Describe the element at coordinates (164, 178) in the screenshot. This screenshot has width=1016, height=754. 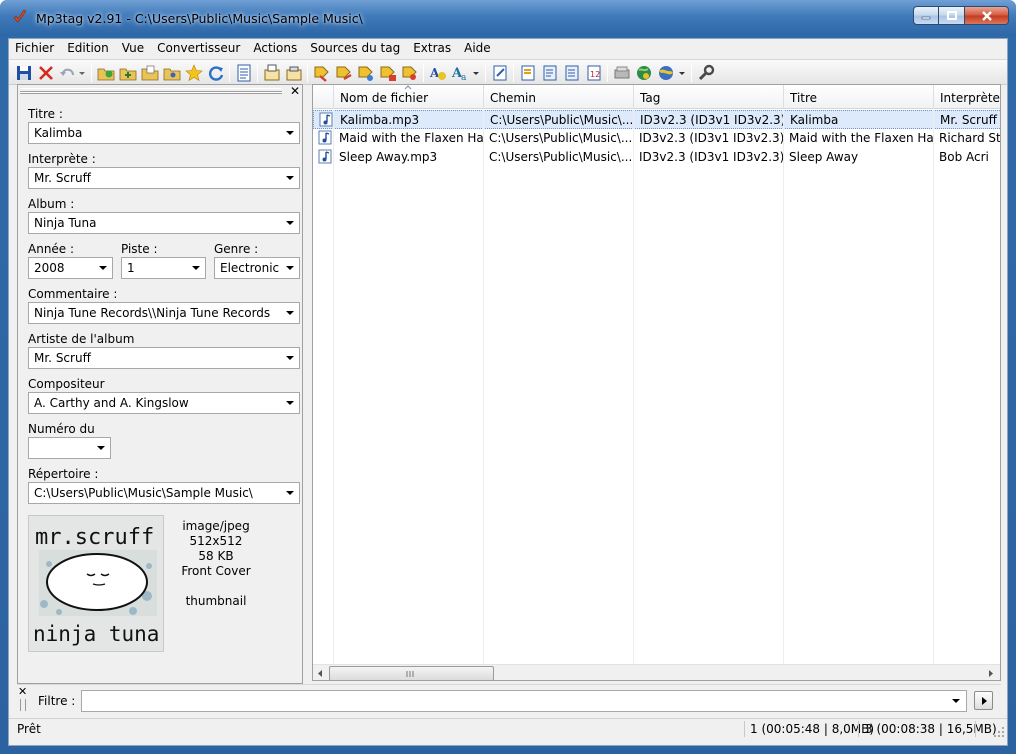
I see `artist-combo: Mr. Scruff` at that location.